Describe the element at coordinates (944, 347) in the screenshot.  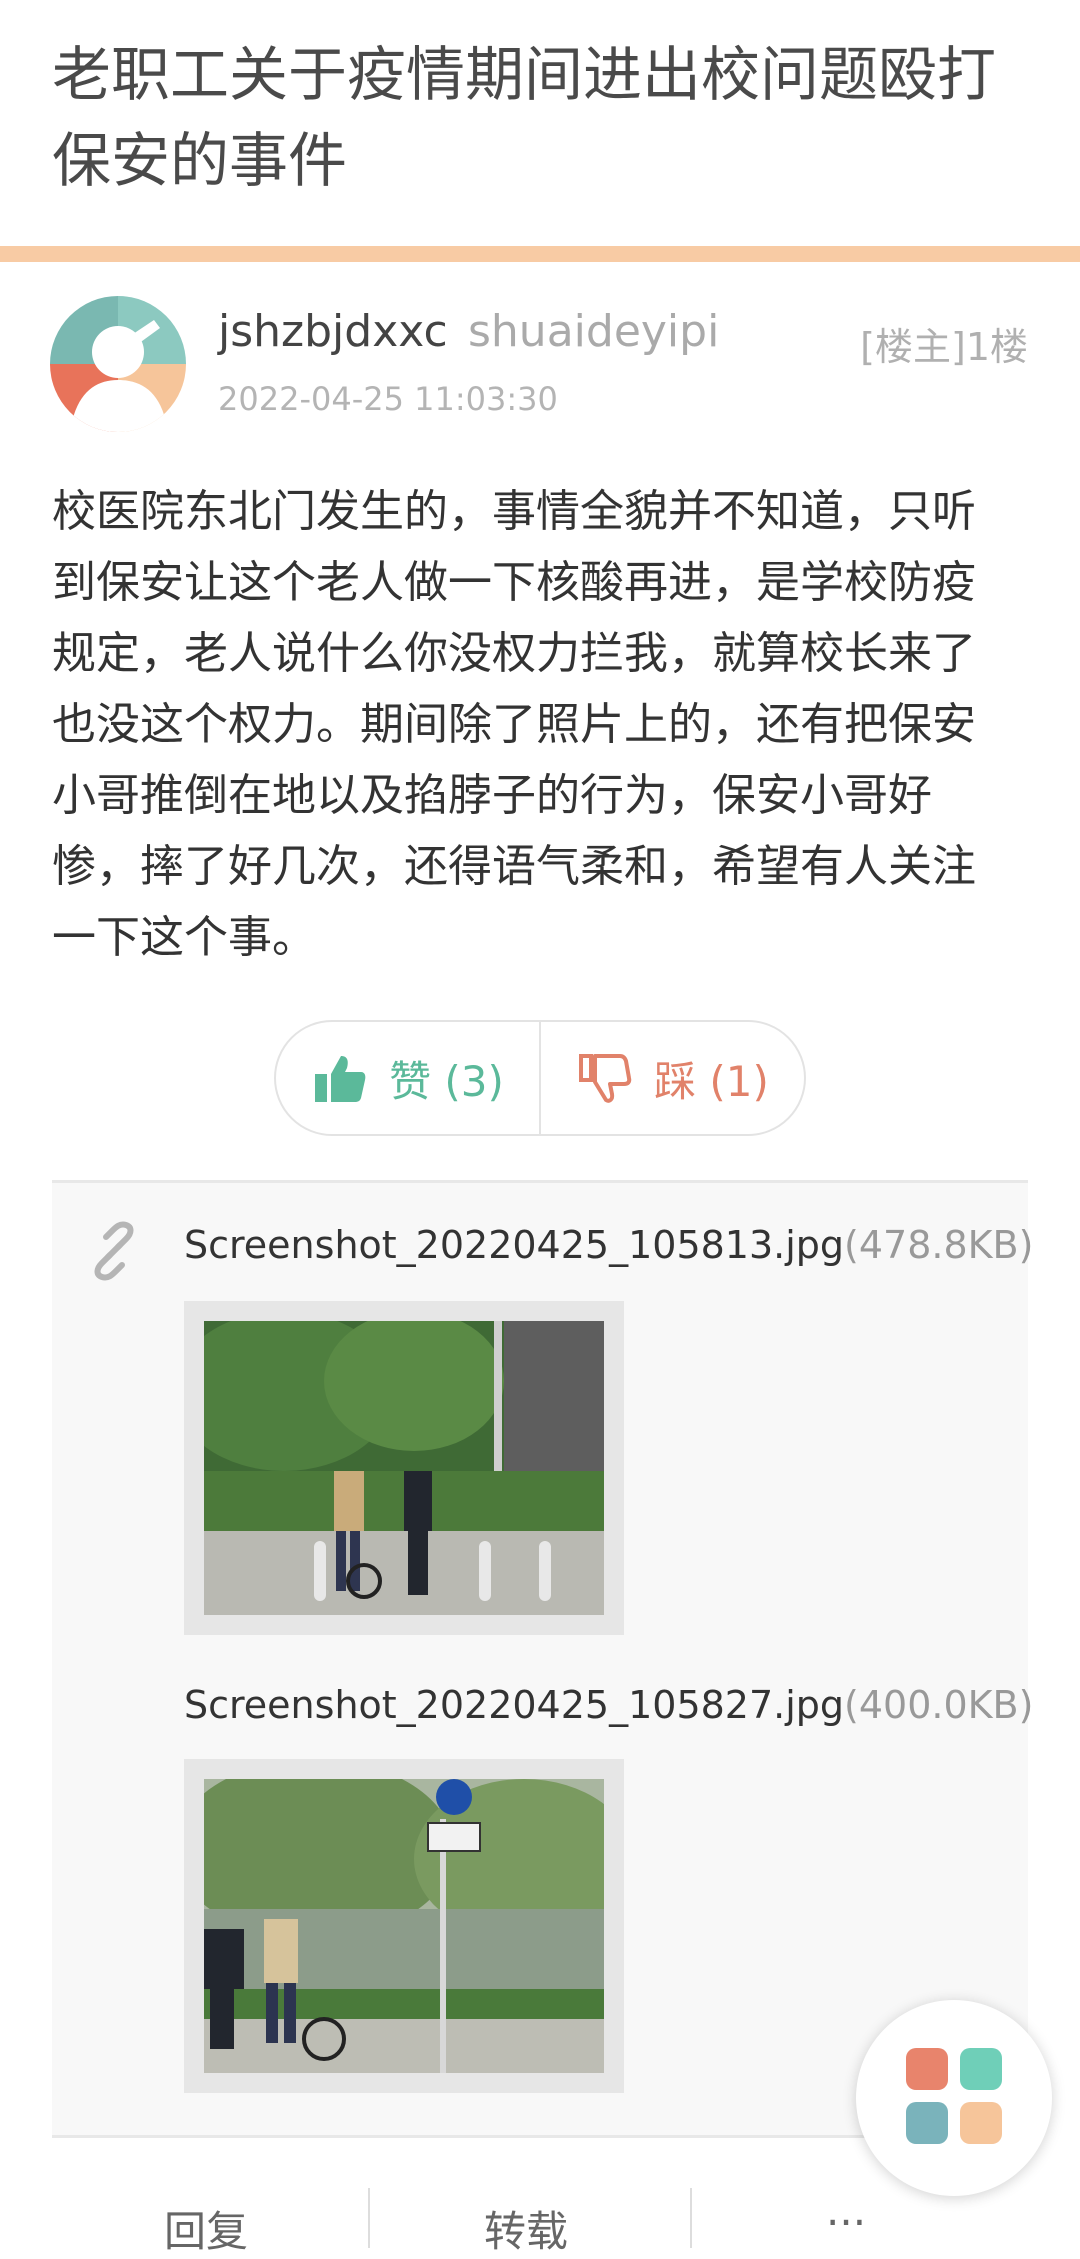
I see `floor-label: [楼主]1楼` at that location.